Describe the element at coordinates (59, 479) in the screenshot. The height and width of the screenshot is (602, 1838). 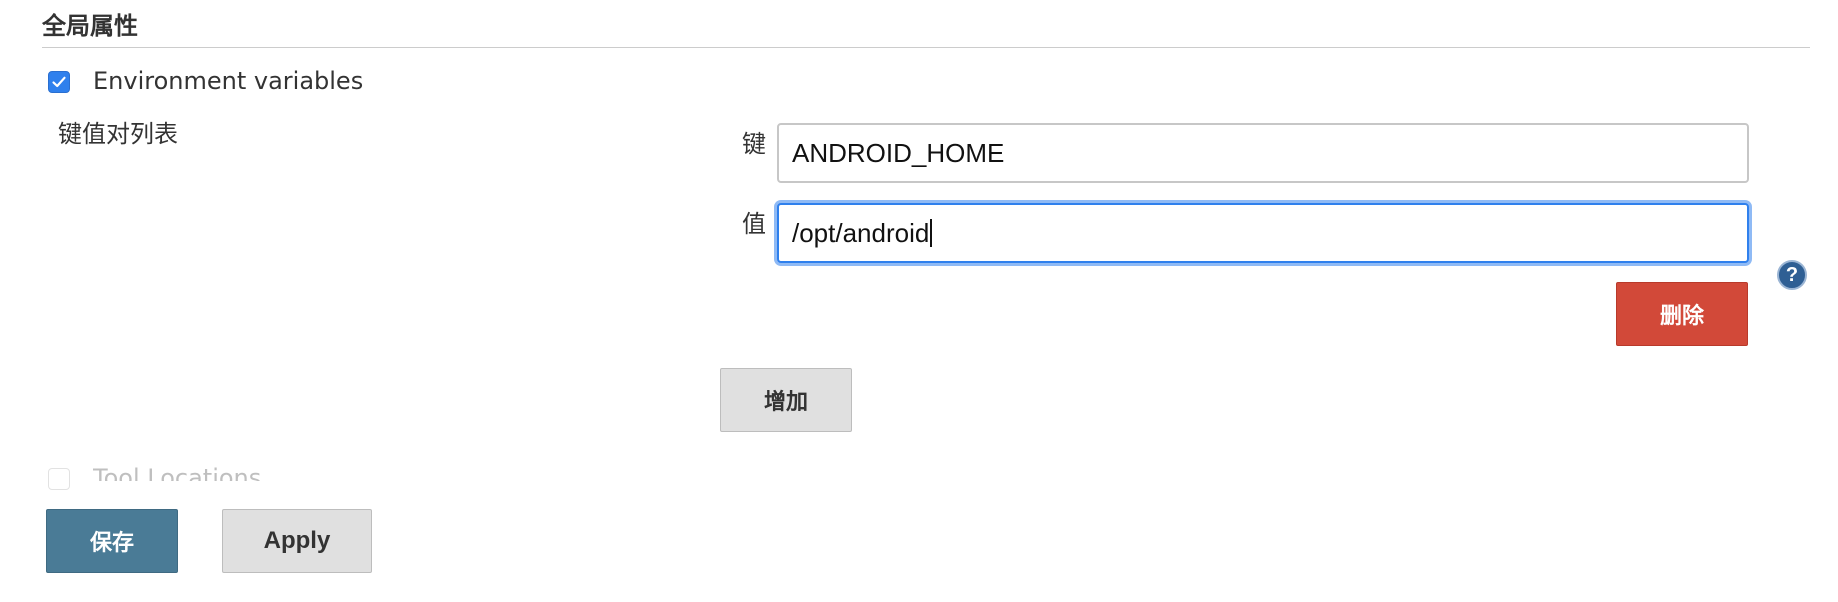
I see `tool-locations-checkbox` at that location.